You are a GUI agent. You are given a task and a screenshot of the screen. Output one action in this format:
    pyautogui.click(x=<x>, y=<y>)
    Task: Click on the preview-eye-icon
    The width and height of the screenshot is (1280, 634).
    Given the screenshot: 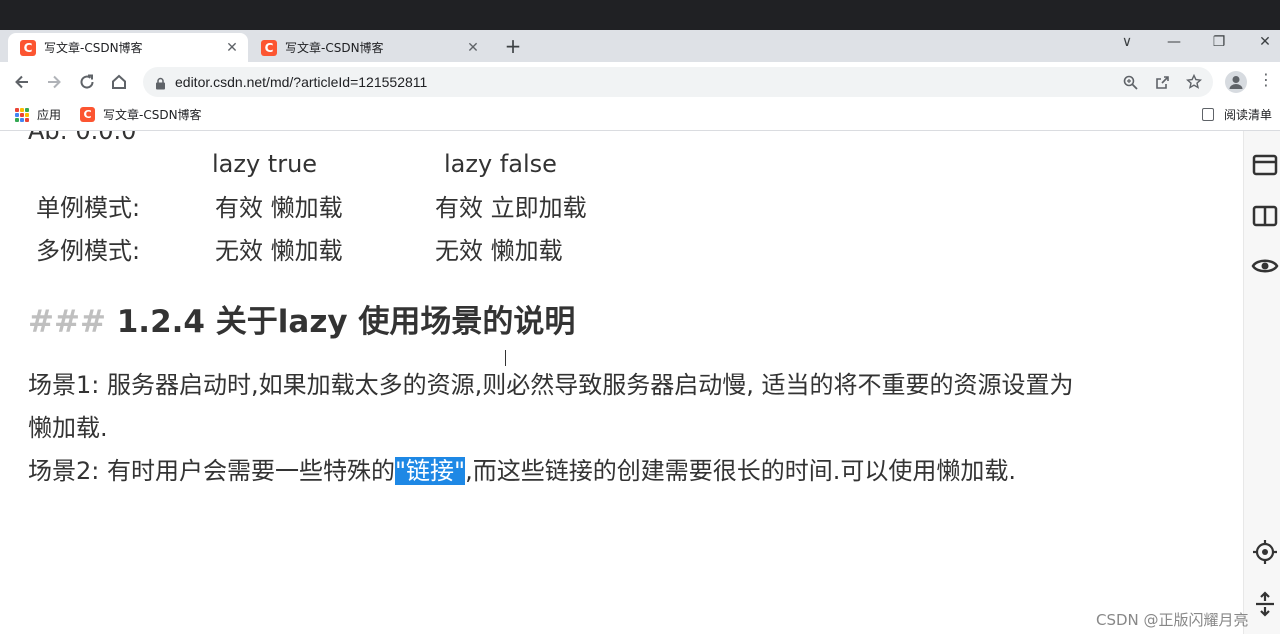 What is the action you would take?
    pyautogui.click(x=1265, y=266)
    